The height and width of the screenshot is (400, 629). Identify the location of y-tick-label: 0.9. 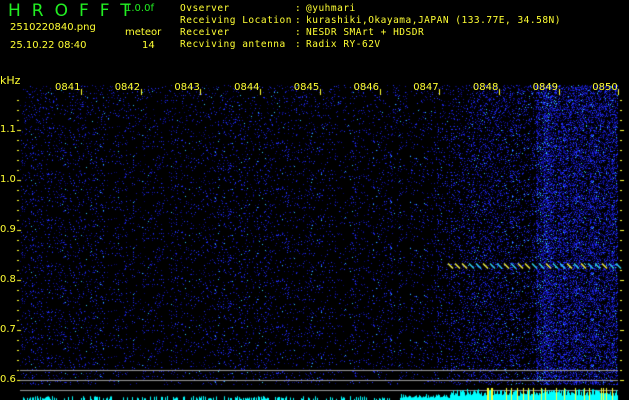
(8, 229).